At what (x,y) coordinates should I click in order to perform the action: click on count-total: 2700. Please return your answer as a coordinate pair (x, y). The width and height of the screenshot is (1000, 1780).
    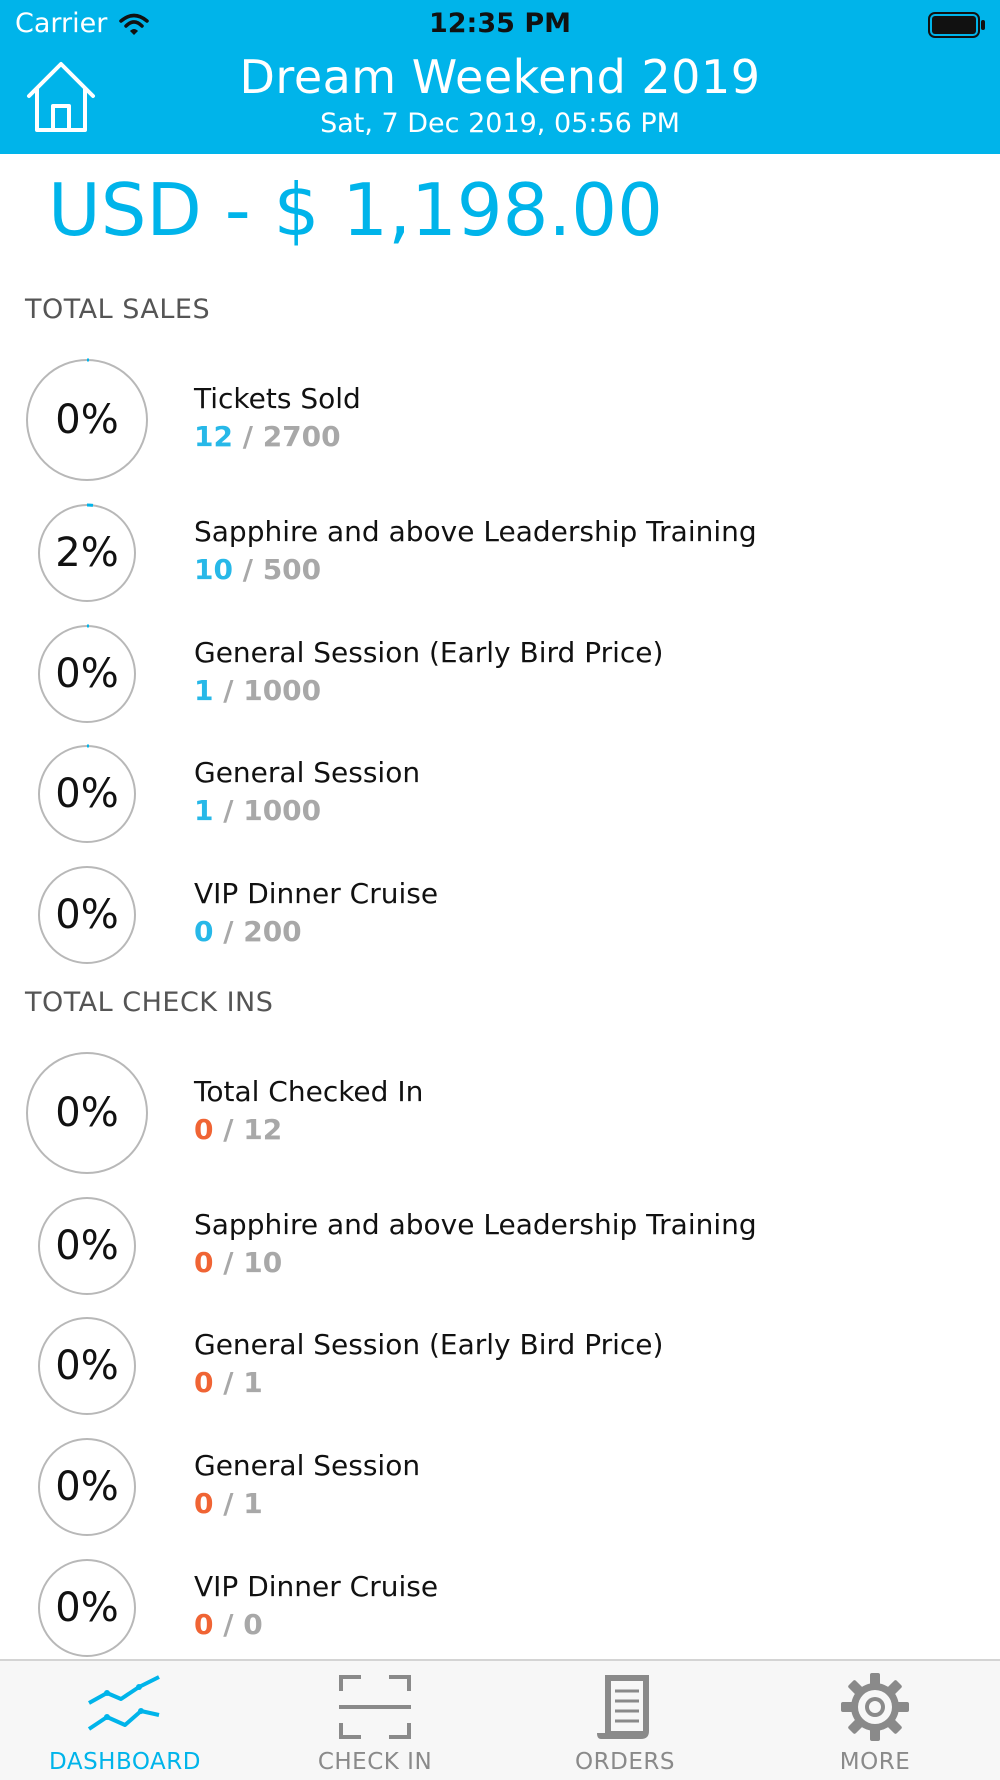
    Looking at the image, I should click on (301, 436).